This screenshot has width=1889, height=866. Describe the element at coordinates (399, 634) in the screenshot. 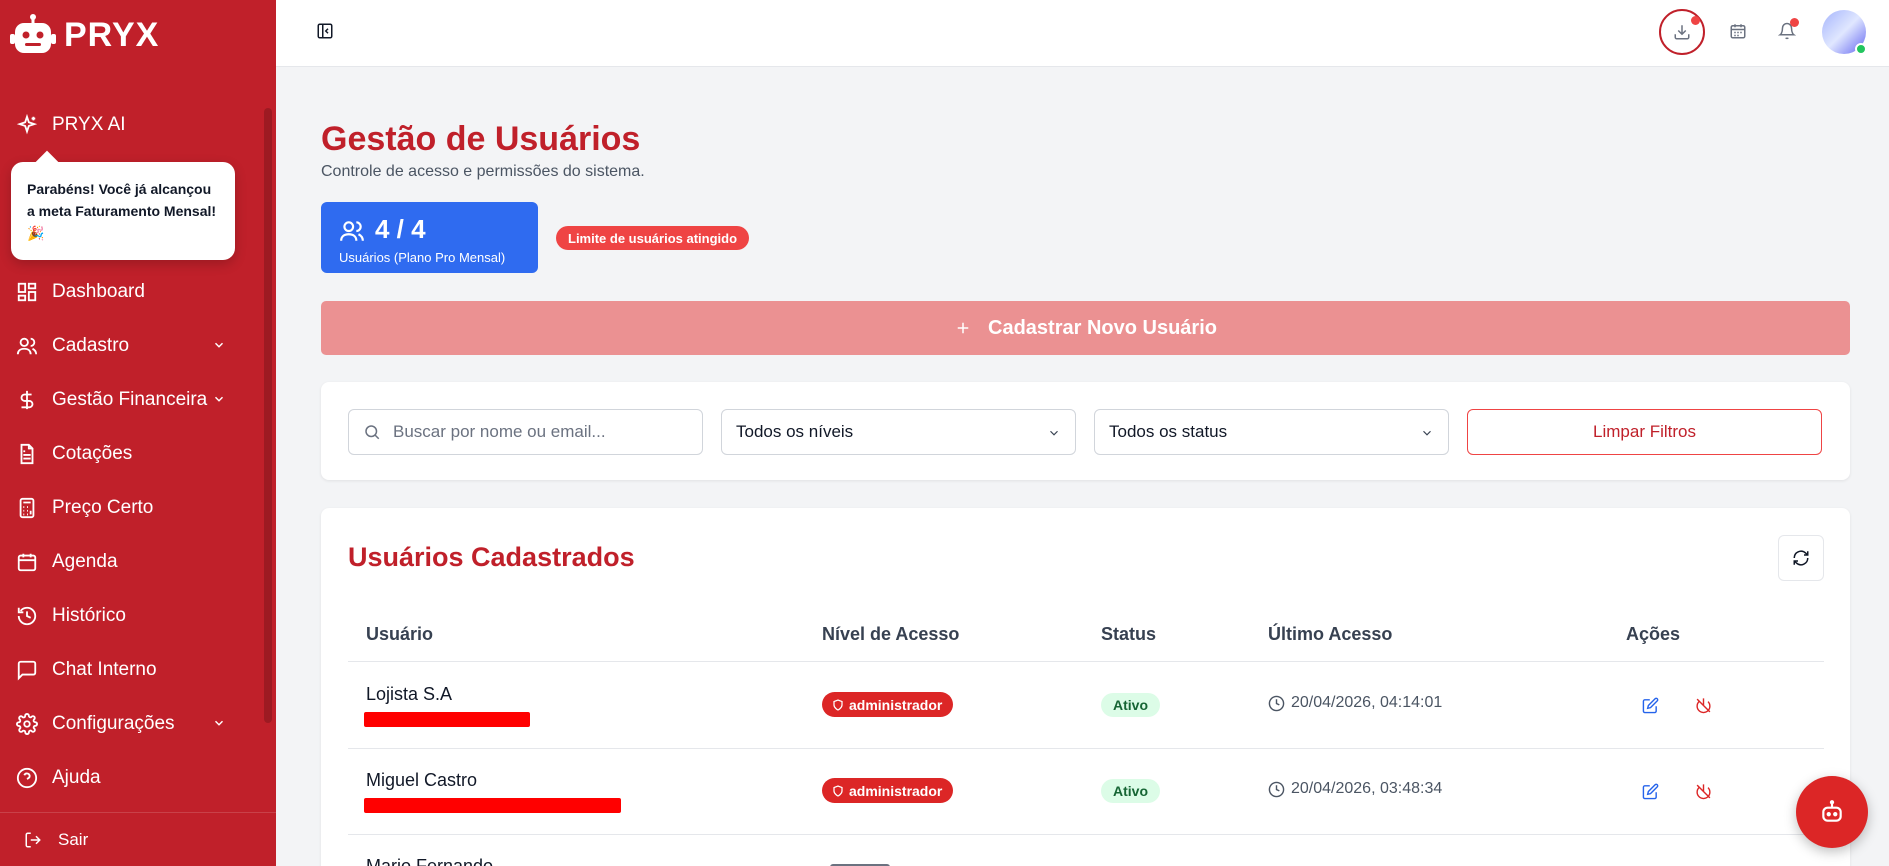

I see `column-header-user: Usuário` at that location.